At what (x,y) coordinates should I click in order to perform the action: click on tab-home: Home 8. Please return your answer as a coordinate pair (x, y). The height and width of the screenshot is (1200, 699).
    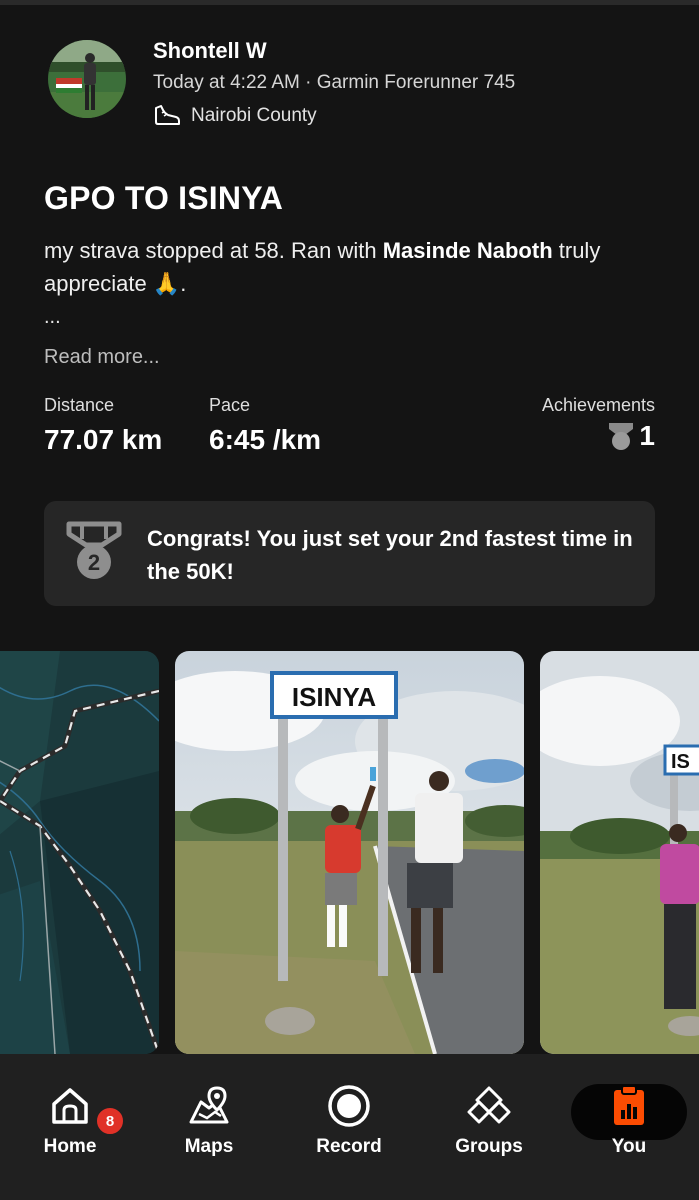
    Looking at the image, I should click on (70, 1121).